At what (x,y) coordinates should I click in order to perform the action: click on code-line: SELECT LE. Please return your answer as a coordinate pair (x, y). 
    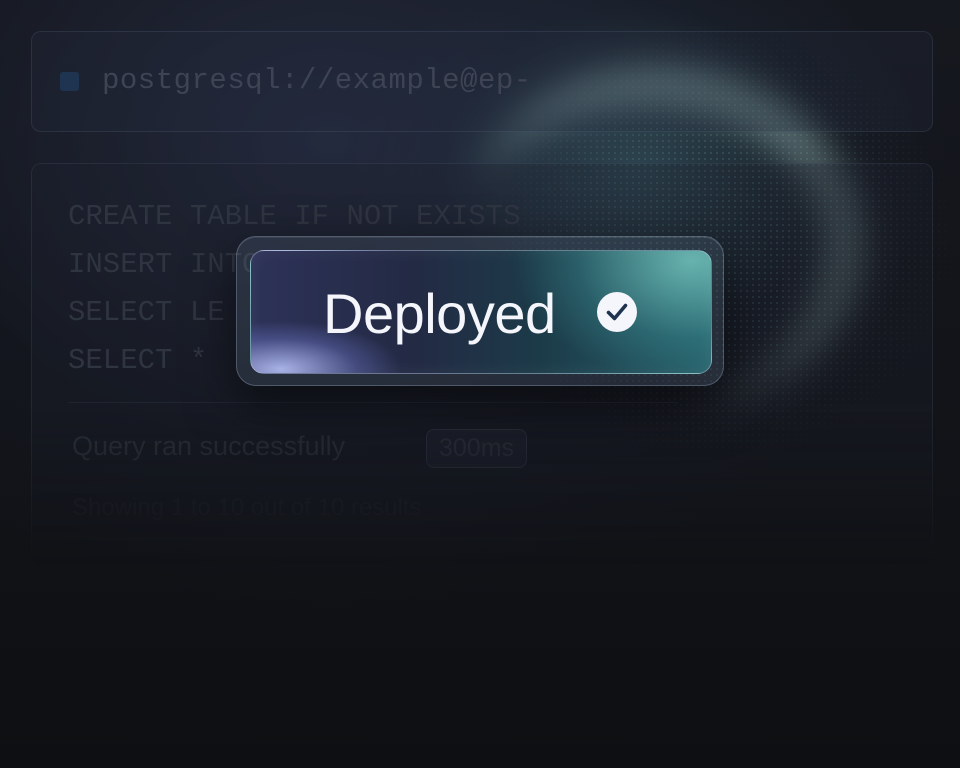
    Looking at the image, I should click on (146, 312).